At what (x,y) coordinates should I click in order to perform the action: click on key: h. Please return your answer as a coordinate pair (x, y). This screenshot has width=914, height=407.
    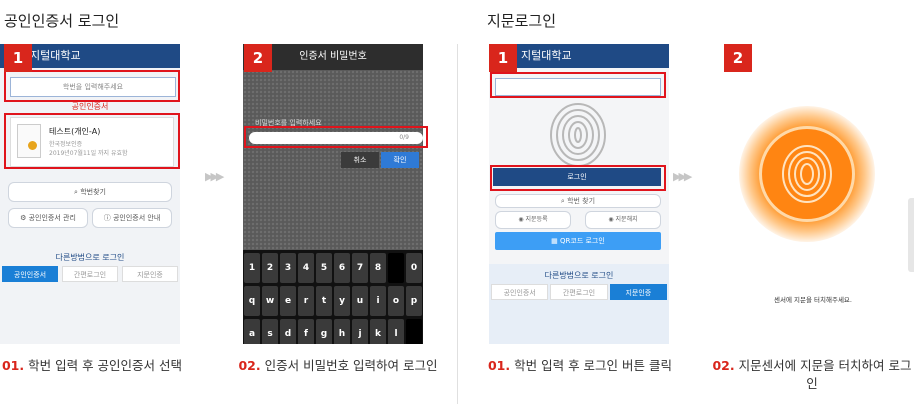
    Looking at the image, I should click on (342, 331).